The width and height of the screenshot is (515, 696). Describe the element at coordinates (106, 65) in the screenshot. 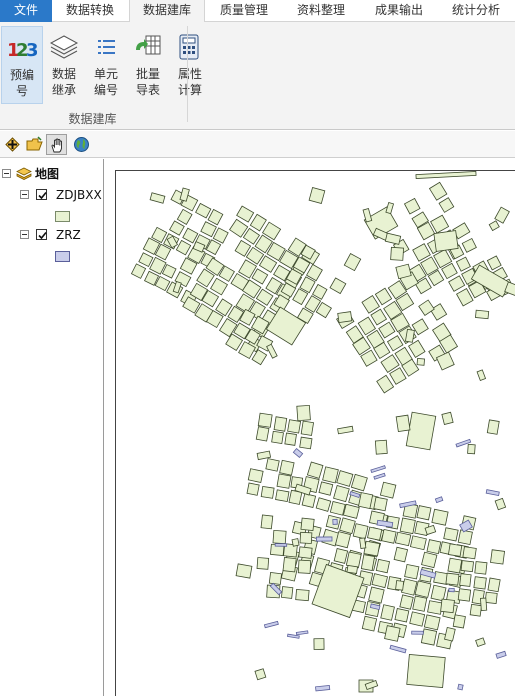

I see `unit-number-button: 单元 编号` at that location.